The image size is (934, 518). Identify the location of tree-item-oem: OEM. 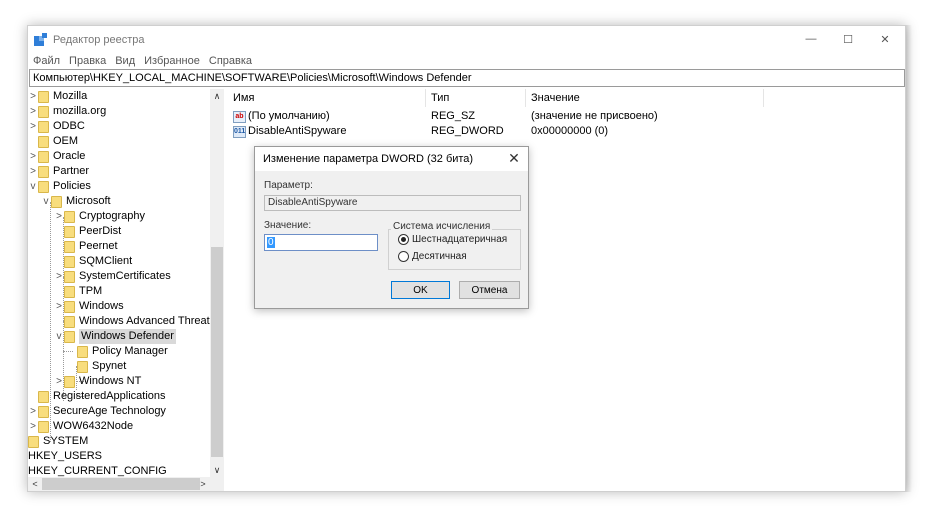
(53, 141).